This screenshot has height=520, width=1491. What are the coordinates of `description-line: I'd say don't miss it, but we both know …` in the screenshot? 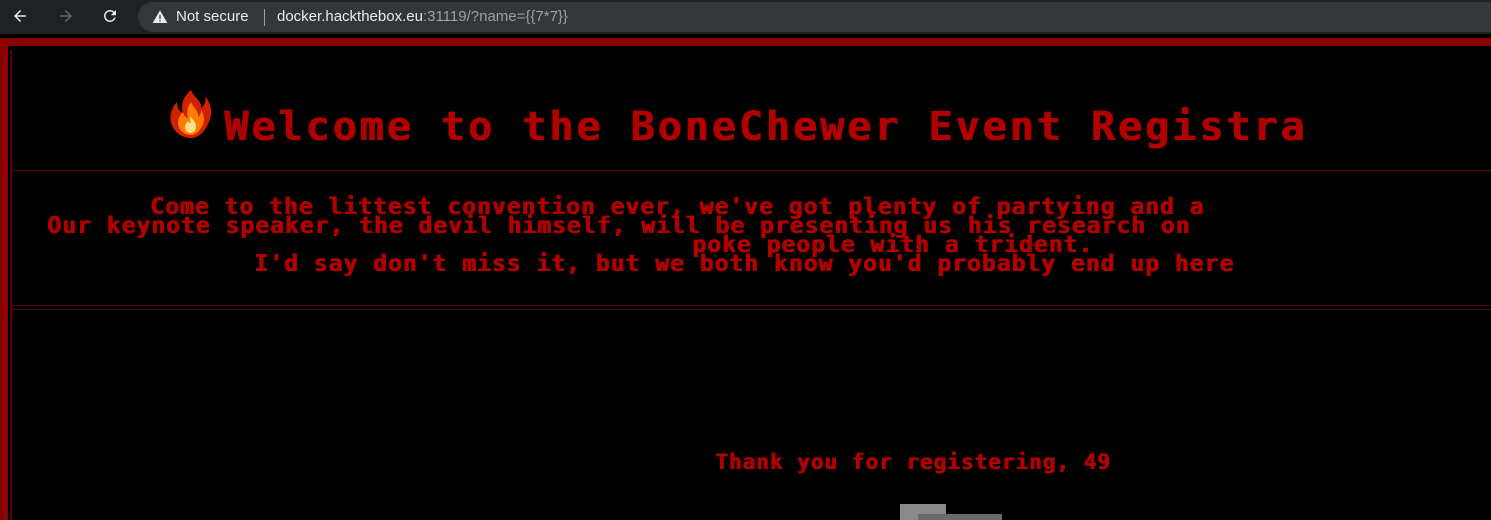 It's located at (744, 264).